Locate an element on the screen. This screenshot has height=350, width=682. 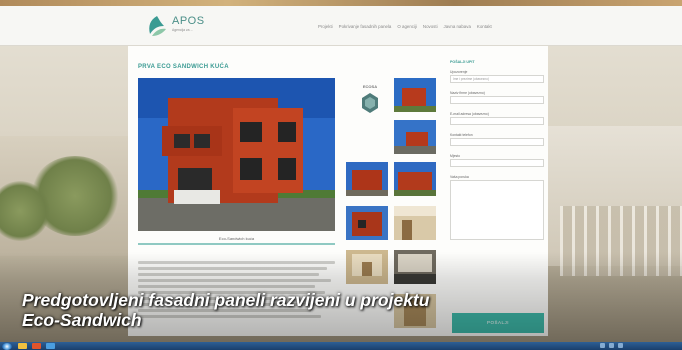
start-button-icon is located at coordinates (7, 346).